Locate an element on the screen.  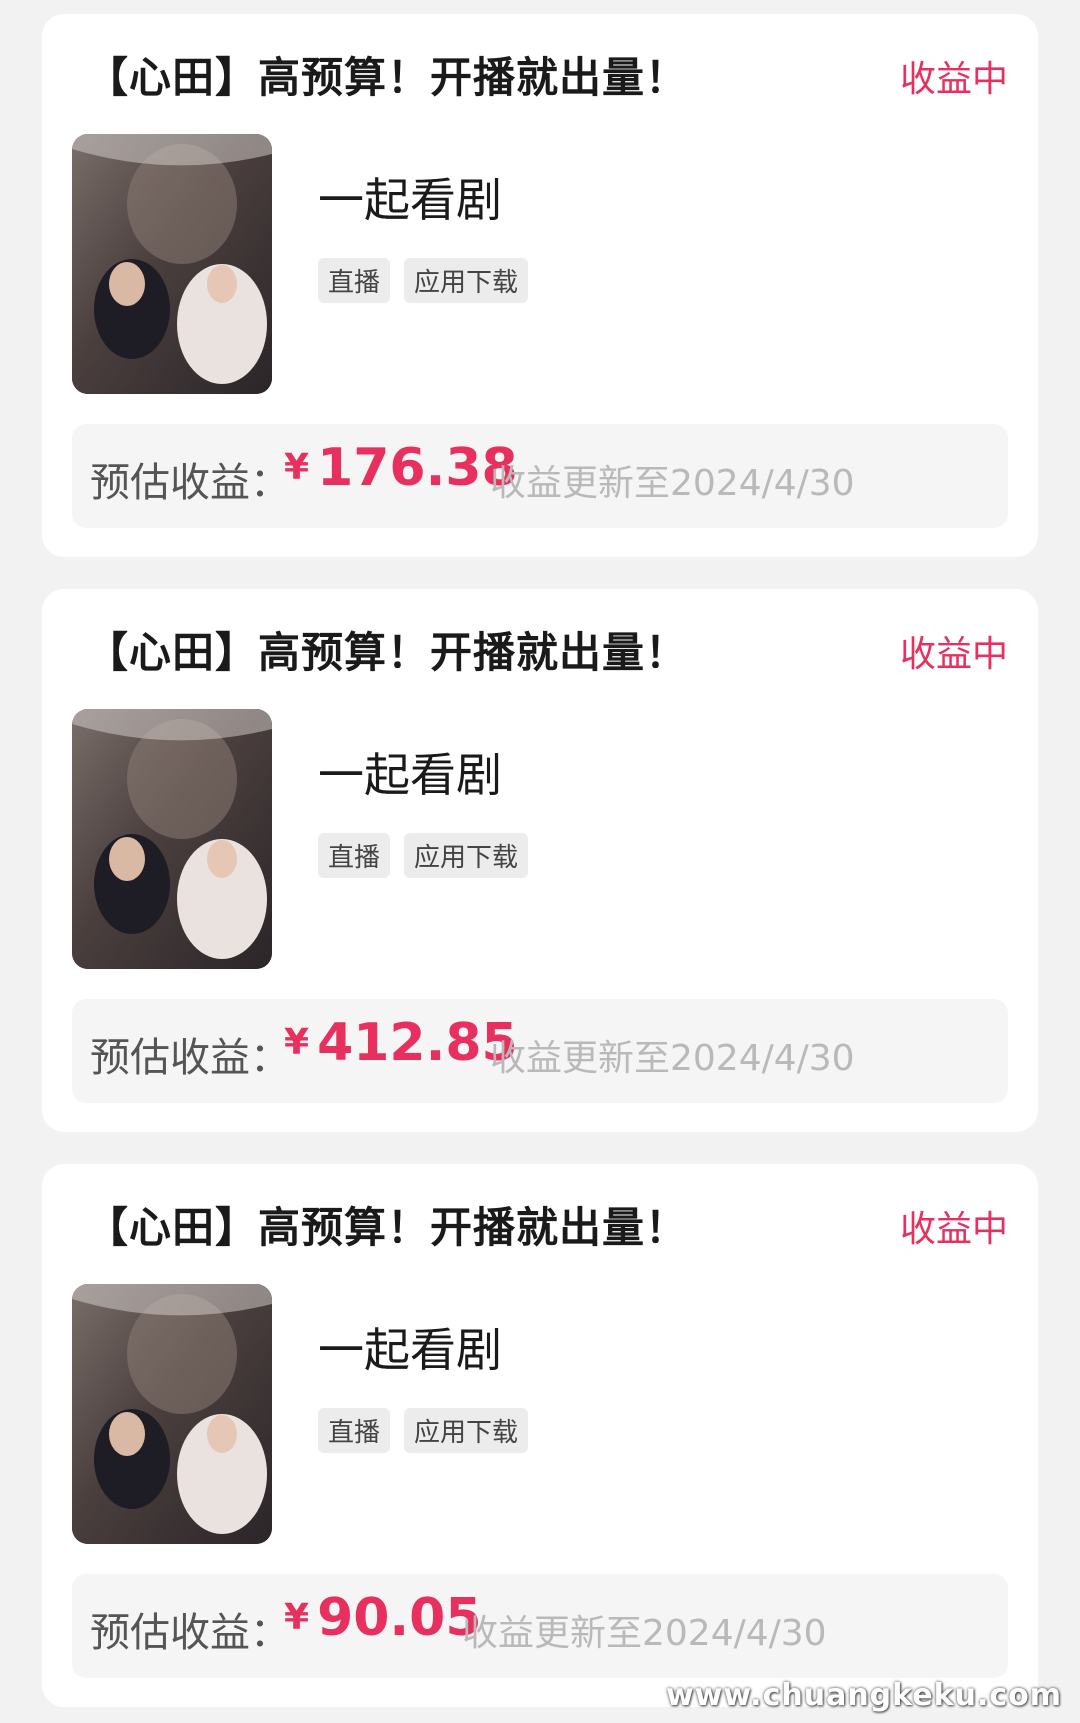
earnings-amount: ¥176.38 is located at coordinates (401, 468).